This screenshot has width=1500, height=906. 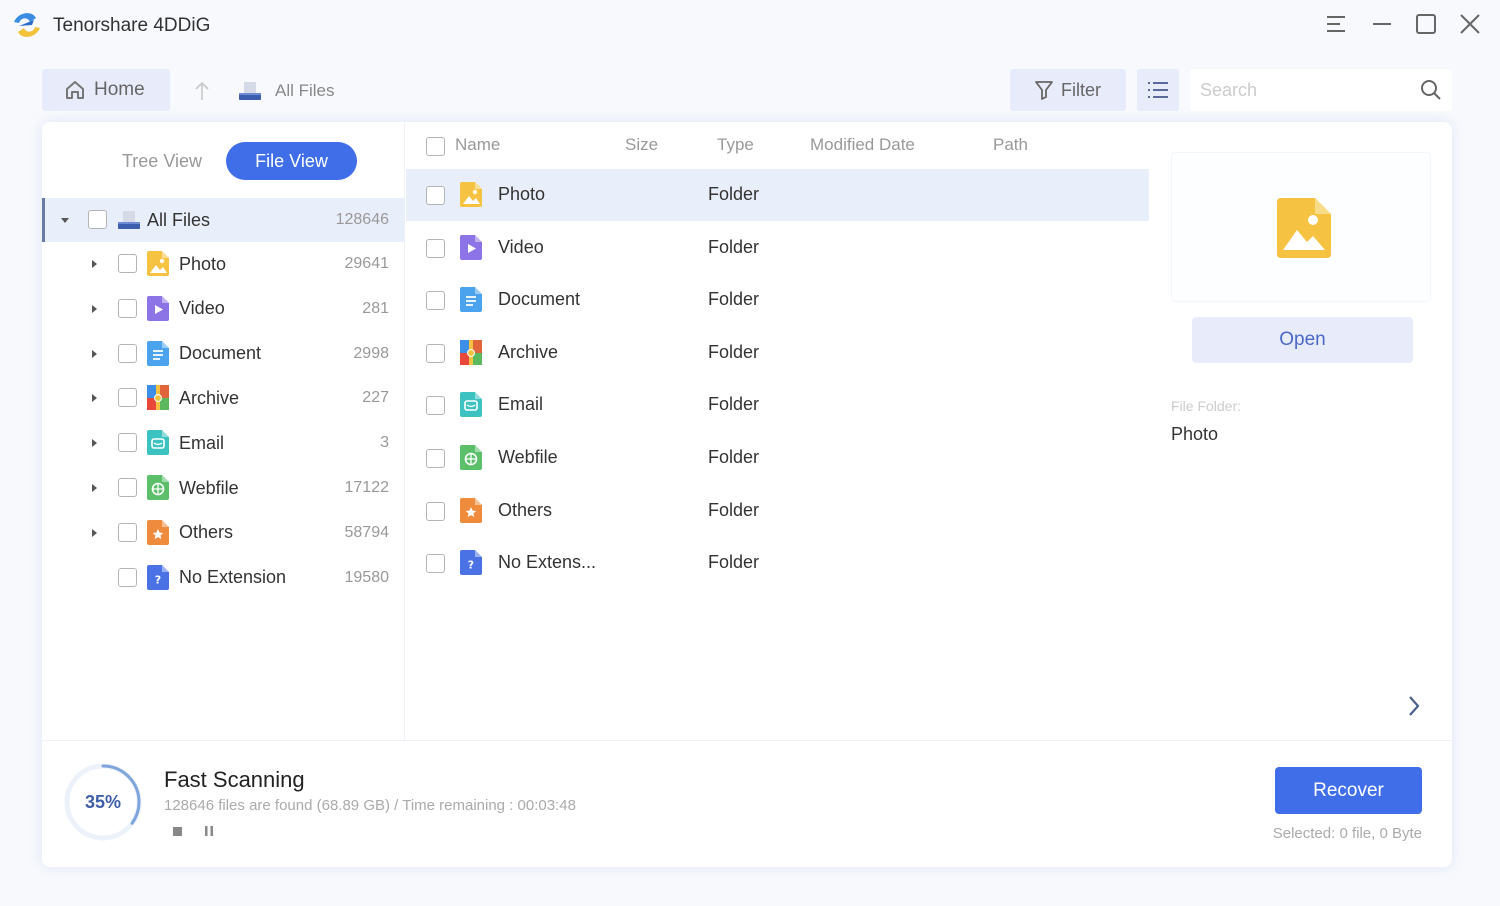 What do you see at coordinates (106, 90) in the screenshot?
I see `home-button: Home` at bounding box center [106, 90].